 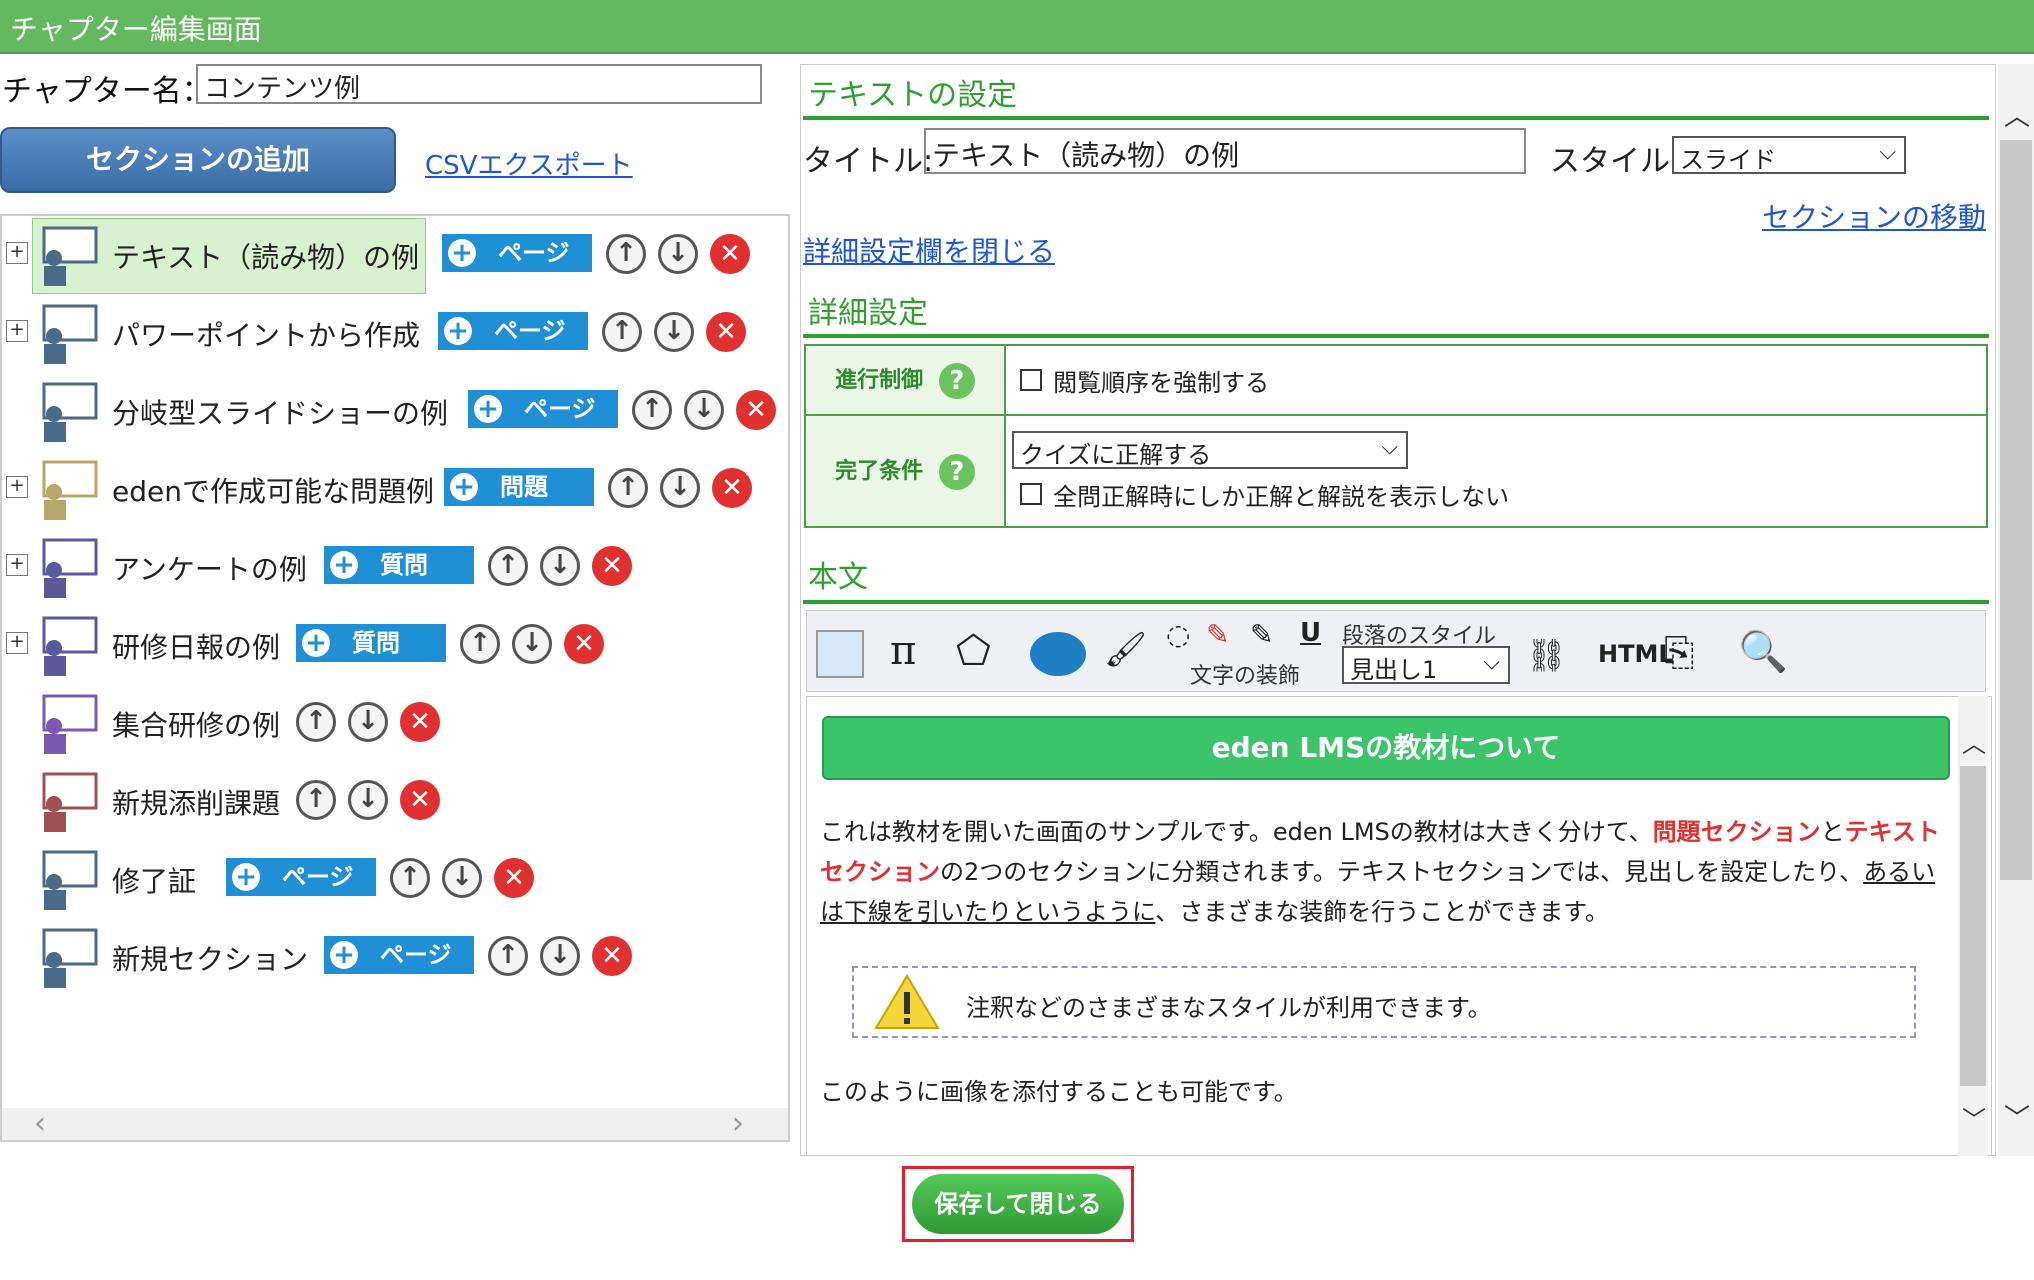 What do you see at coordinates (273, 490) in the screenshot?
I see `section-label: edenで作成可能な問題例` at bounding box center [273, 490].